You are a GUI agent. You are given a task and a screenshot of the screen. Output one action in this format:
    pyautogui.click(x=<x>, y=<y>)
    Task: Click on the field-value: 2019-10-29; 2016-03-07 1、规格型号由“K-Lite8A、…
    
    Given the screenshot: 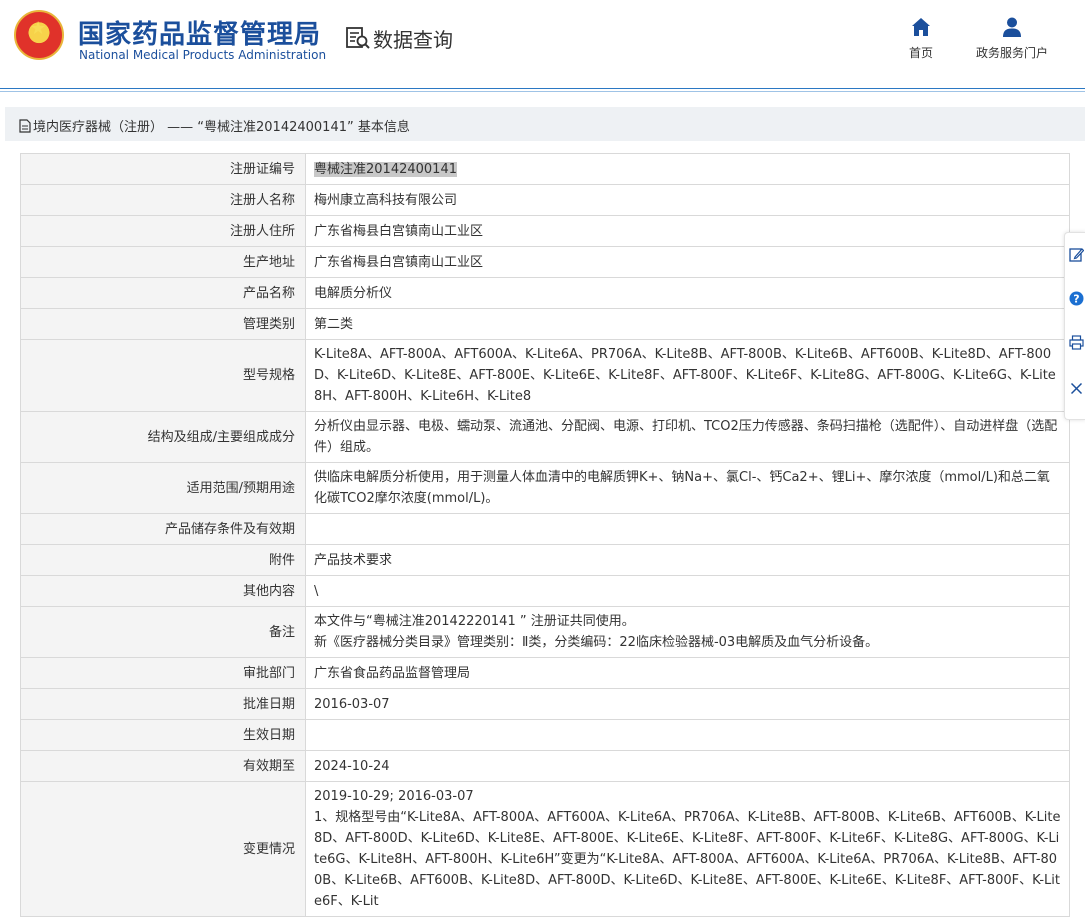 What is the action you would take?
    pyautogui.click(x=687, y=849)
    